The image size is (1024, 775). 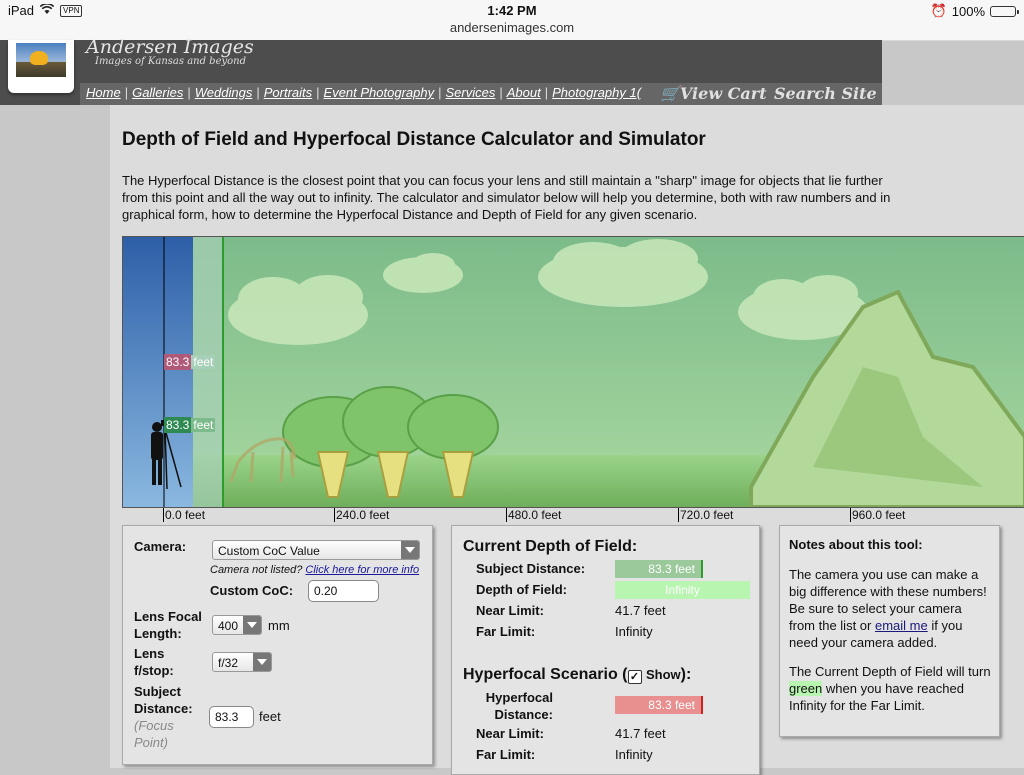 I want to click on subject-distance-result-label: Subject Distance:, so click(x=531, y=568).